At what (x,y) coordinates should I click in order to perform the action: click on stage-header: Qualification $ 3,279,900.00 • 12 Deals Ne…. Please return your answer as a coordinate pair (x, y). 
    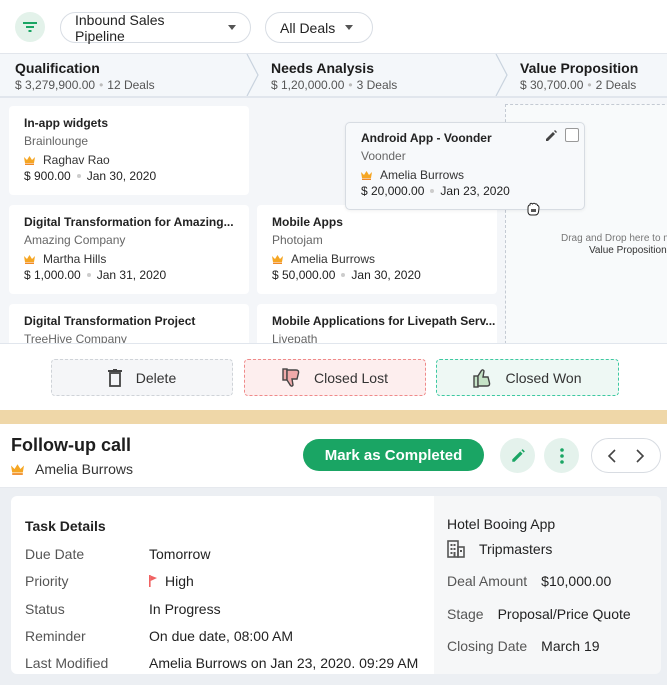
    Looking at the image, I should click on (333, 76).